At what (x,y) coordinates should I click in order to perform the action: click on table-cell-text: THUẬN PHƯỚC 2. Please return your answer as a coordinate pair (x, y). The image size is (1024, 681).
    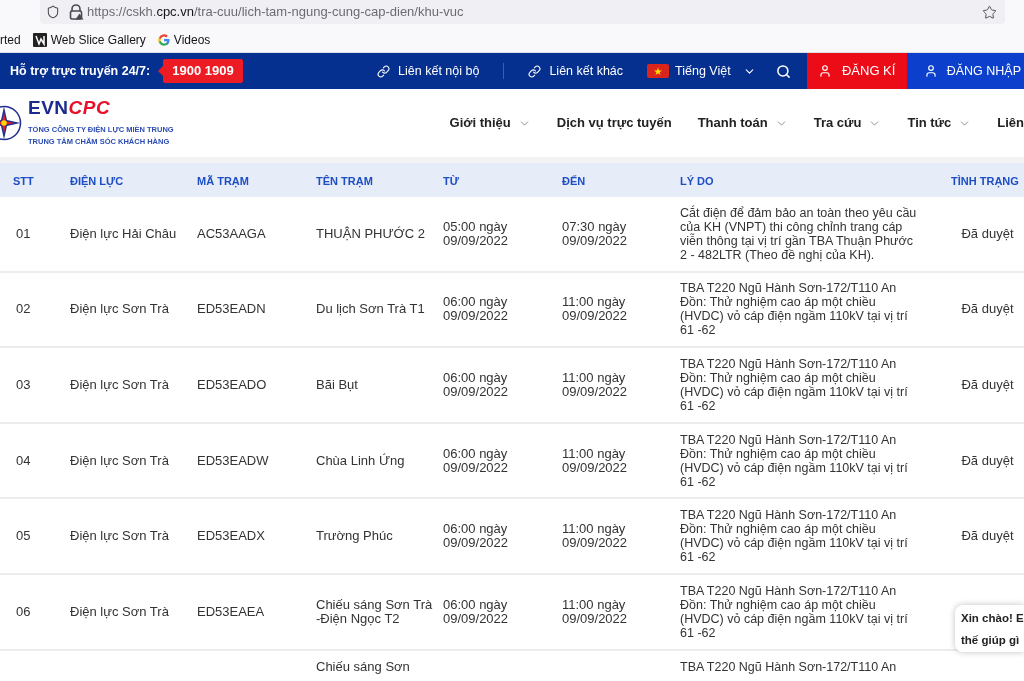
    Looking at the image, I should click on (371, 233).